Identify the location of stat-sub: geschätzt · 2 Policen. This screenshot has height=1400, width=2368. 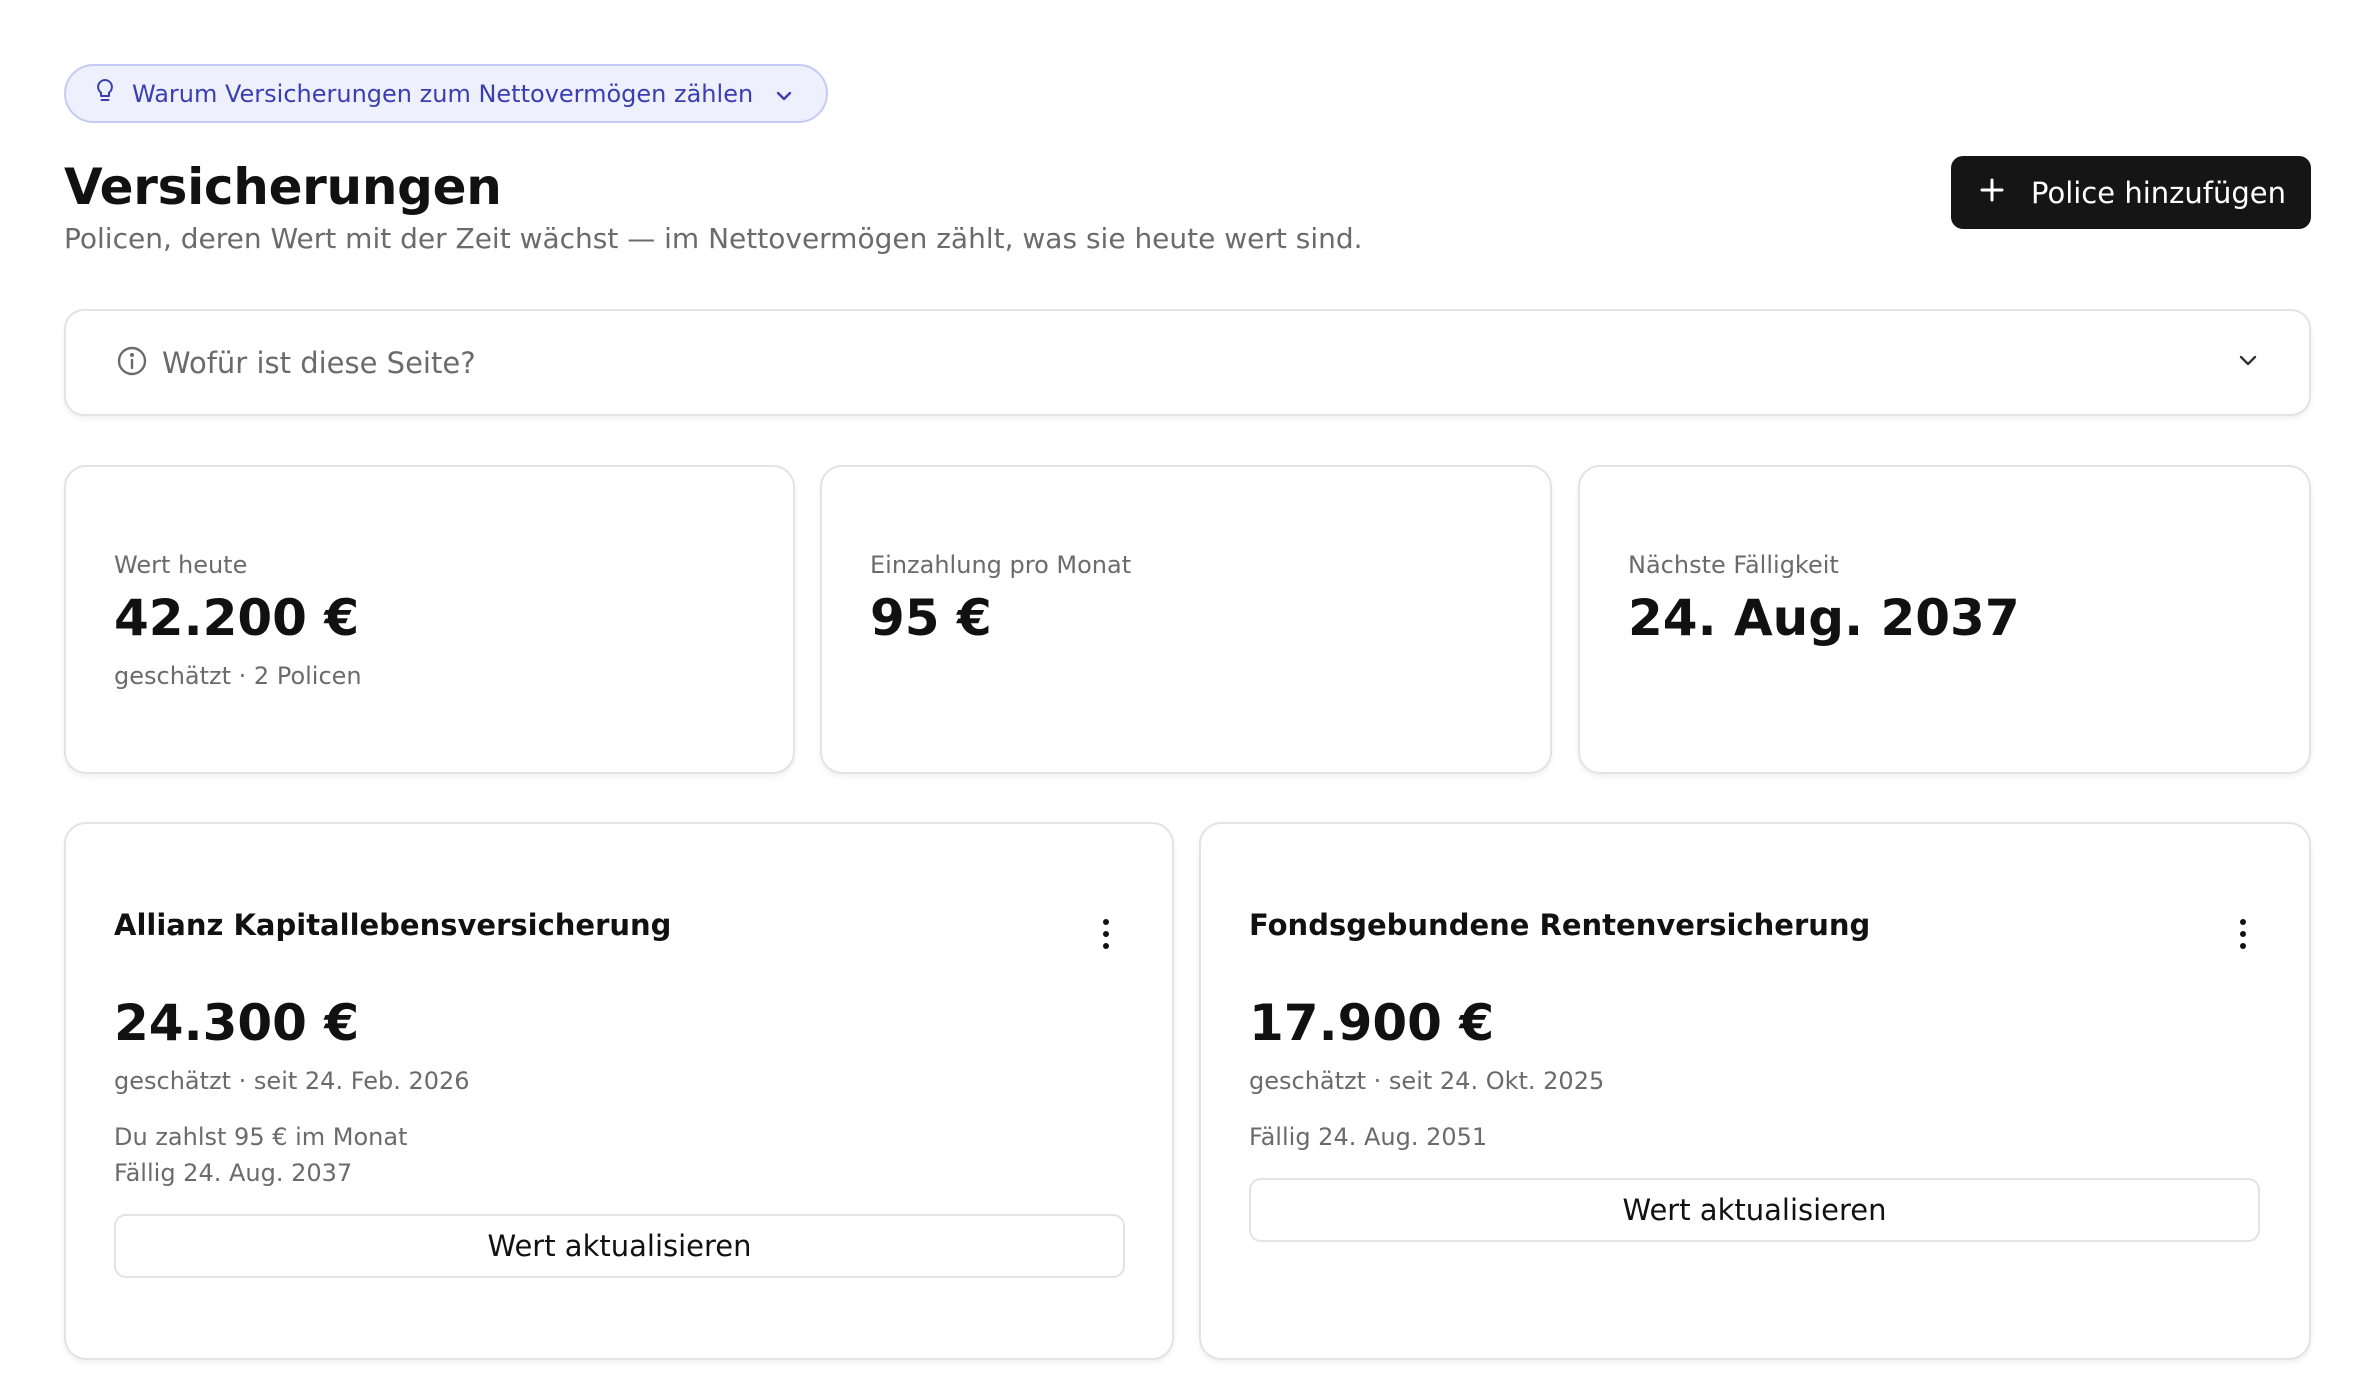
(238, 676).